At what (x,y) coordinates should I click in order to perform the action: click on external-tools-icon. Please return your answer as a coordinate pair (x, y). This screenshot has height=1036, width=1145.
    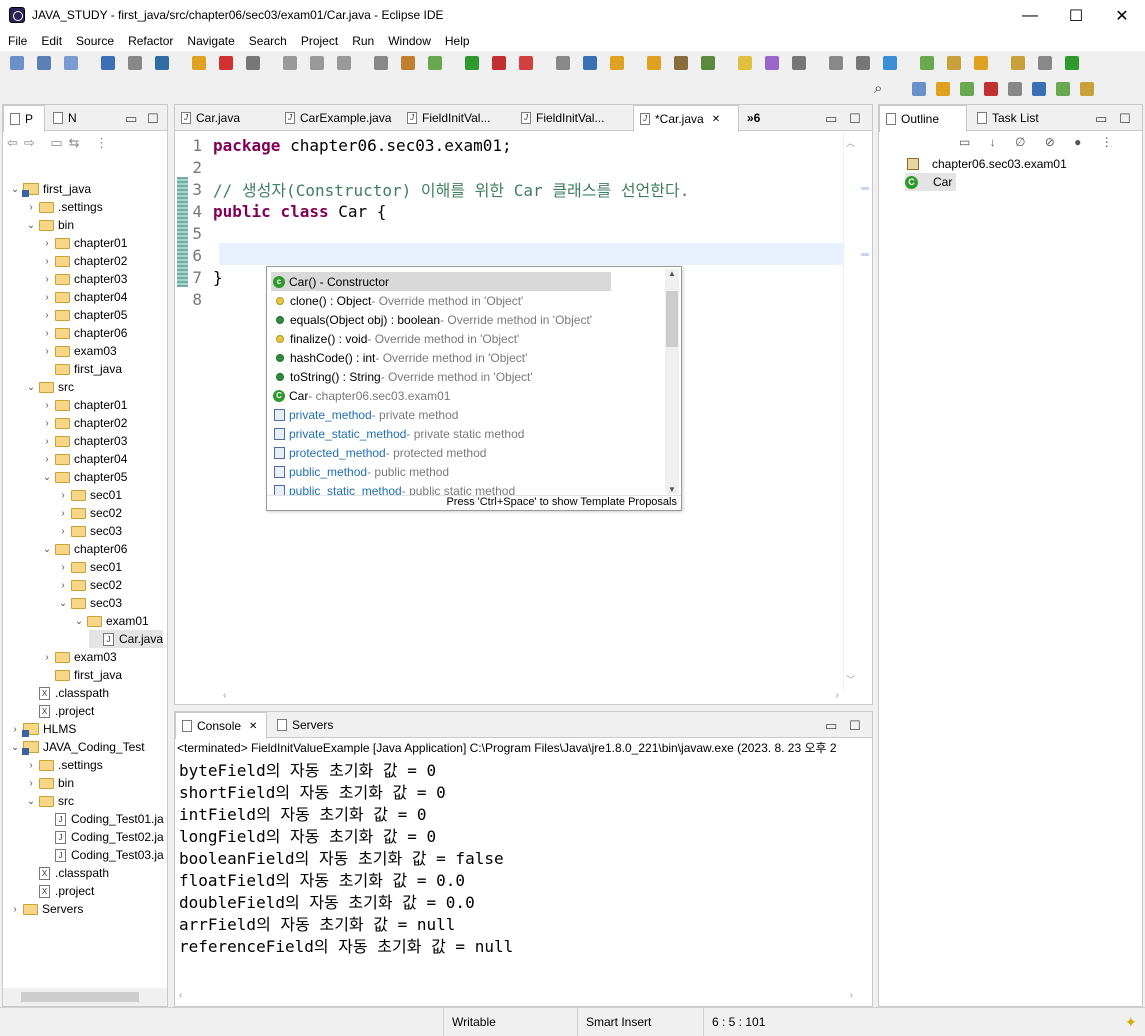
    Looking at the image, I should click on (526, 63).